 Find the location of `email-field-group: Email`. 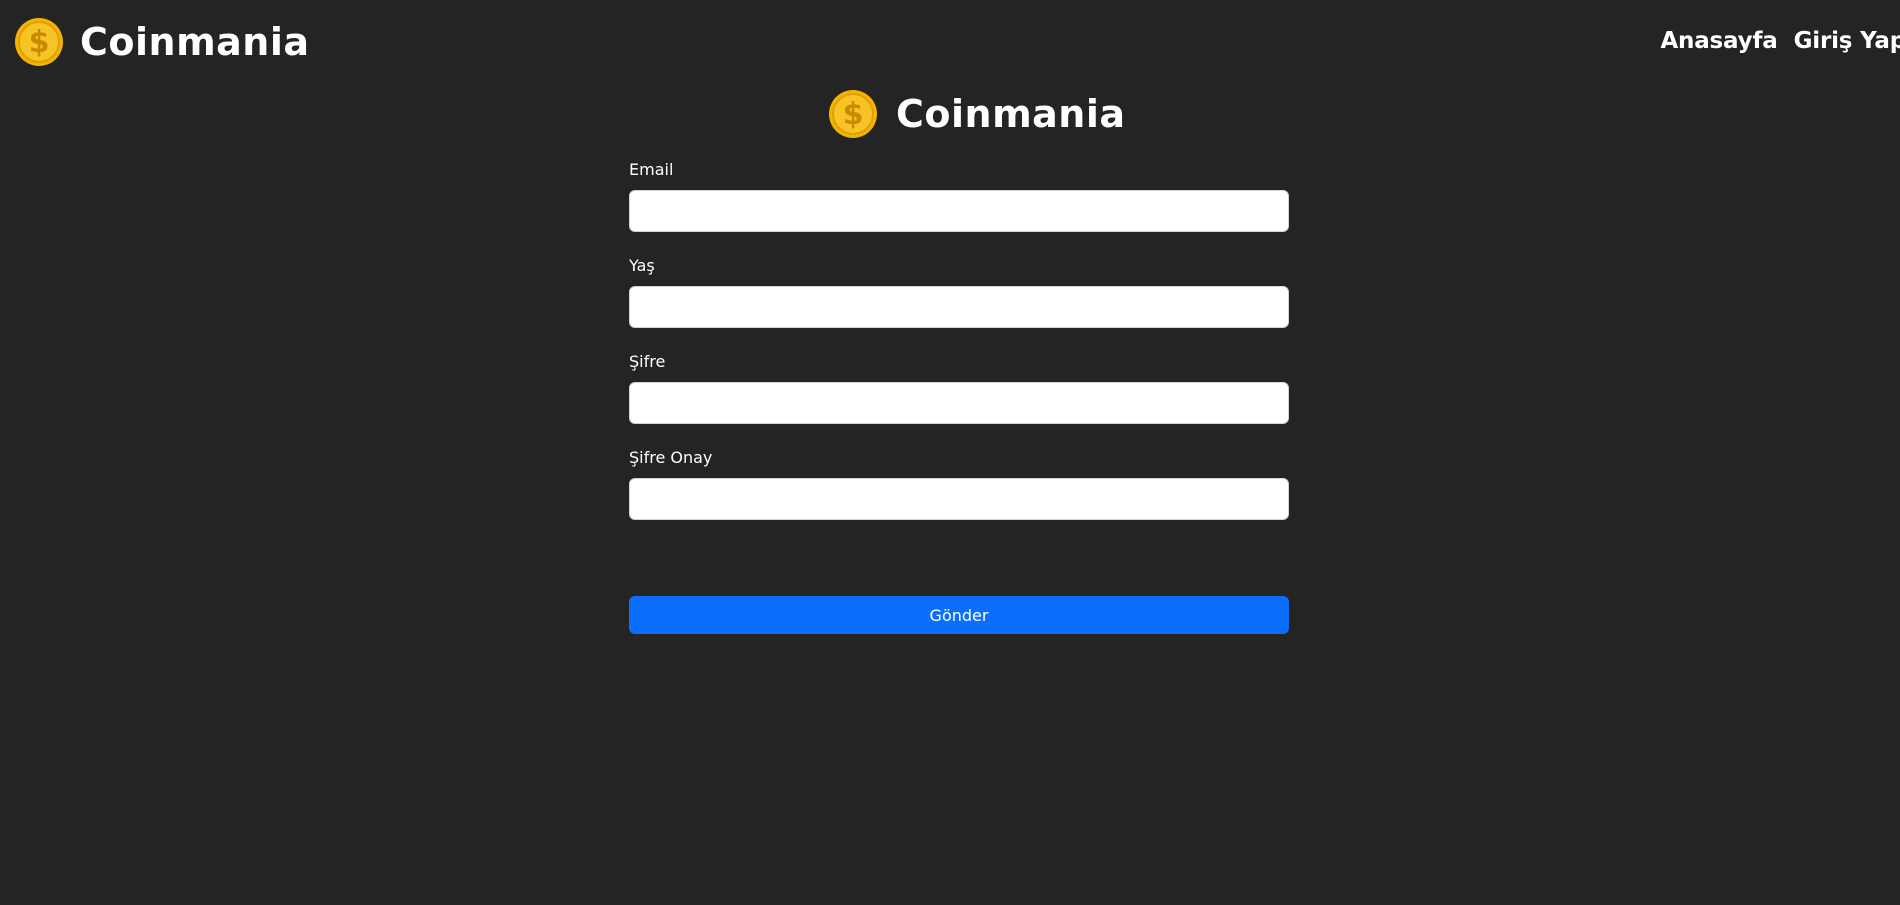

email-field-group: Email is located at coordinates (959, 196).